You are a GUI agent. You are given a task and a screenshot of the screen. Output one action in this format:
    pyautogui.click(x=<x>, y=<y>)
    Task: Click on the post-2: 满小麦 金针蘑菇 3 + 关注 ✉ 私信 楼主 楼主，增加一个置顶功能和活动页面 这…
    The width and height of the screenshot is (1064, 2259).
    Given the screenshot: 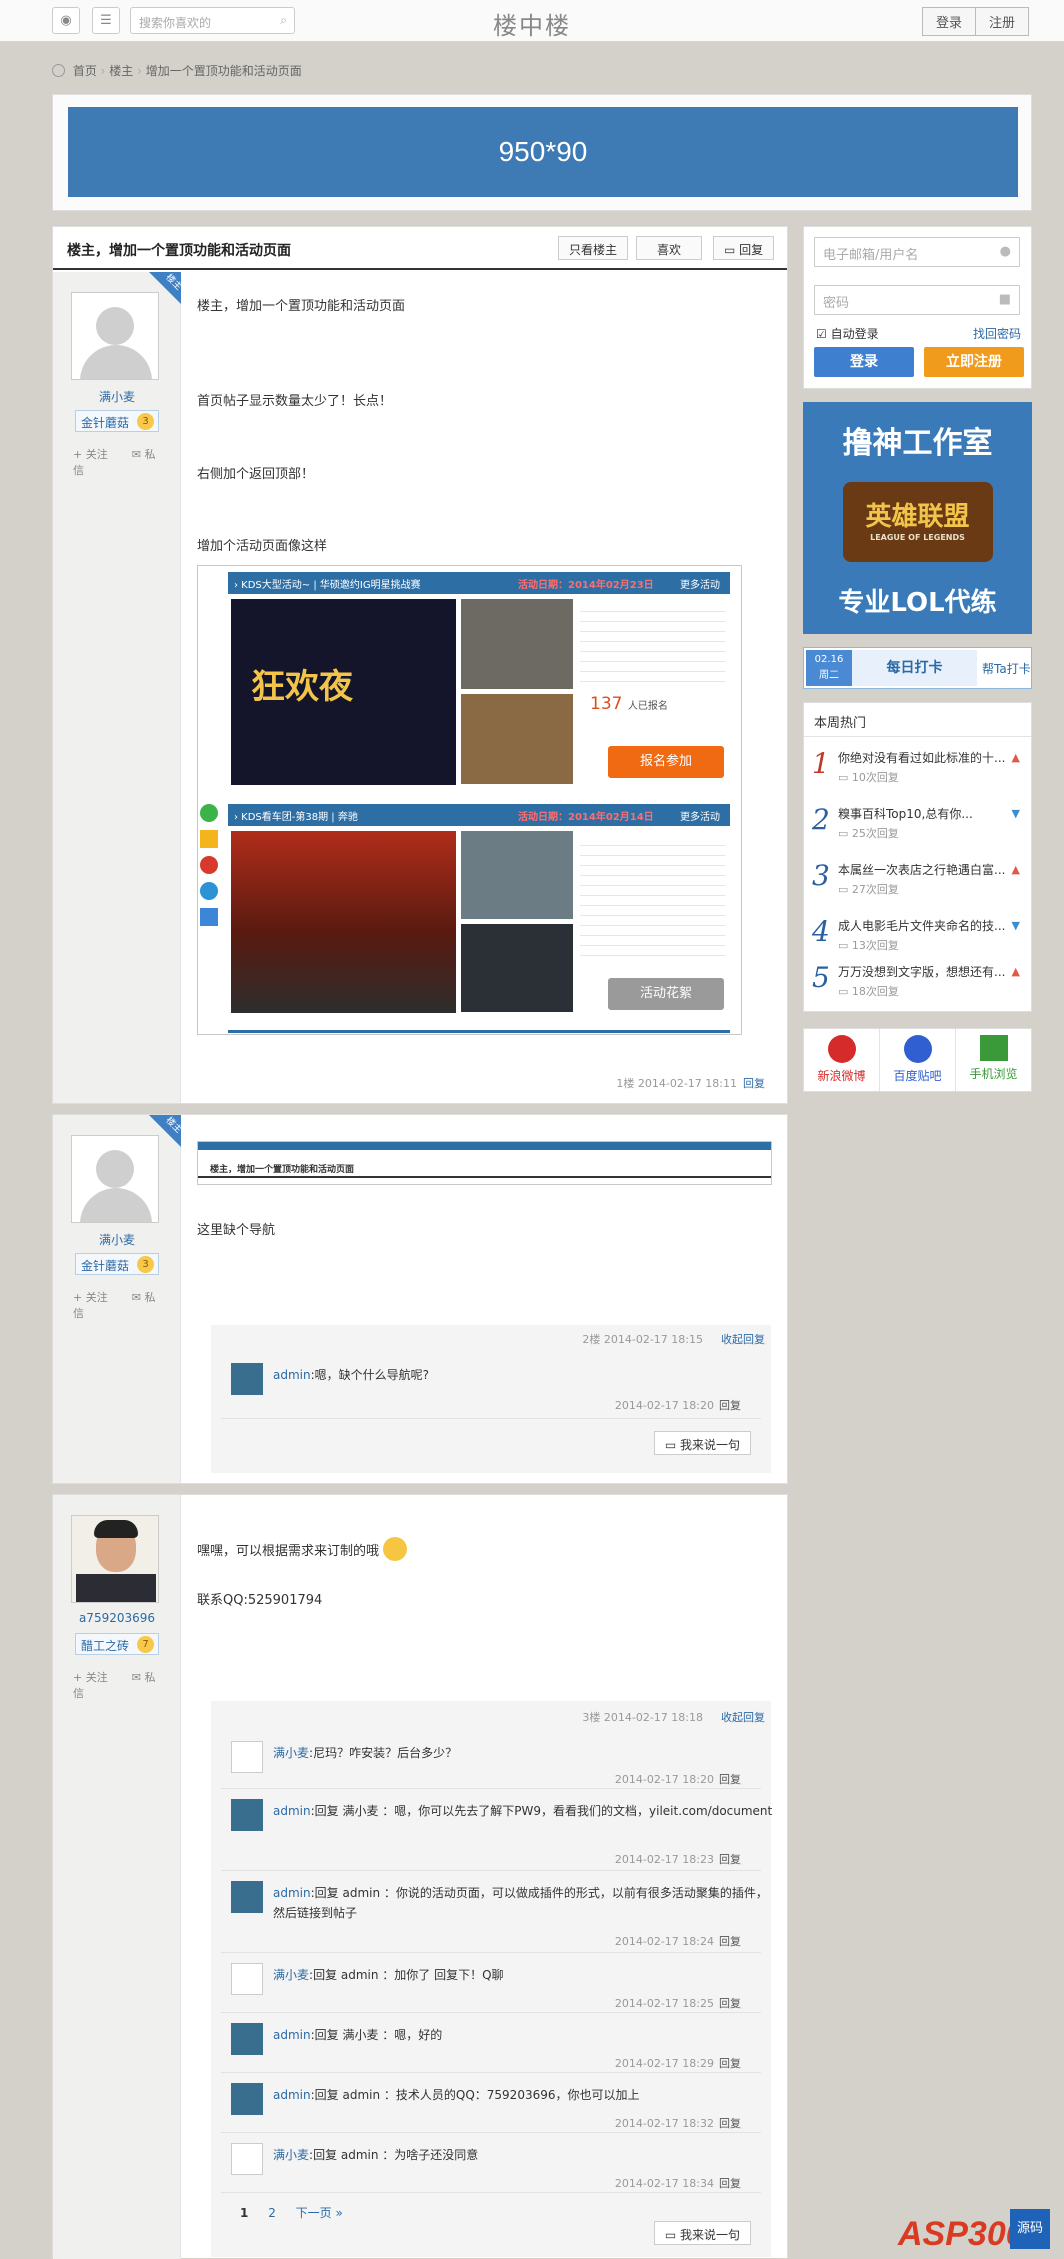 What is the action you would take?
    pyautogui.click(x=420, y=1299)
    